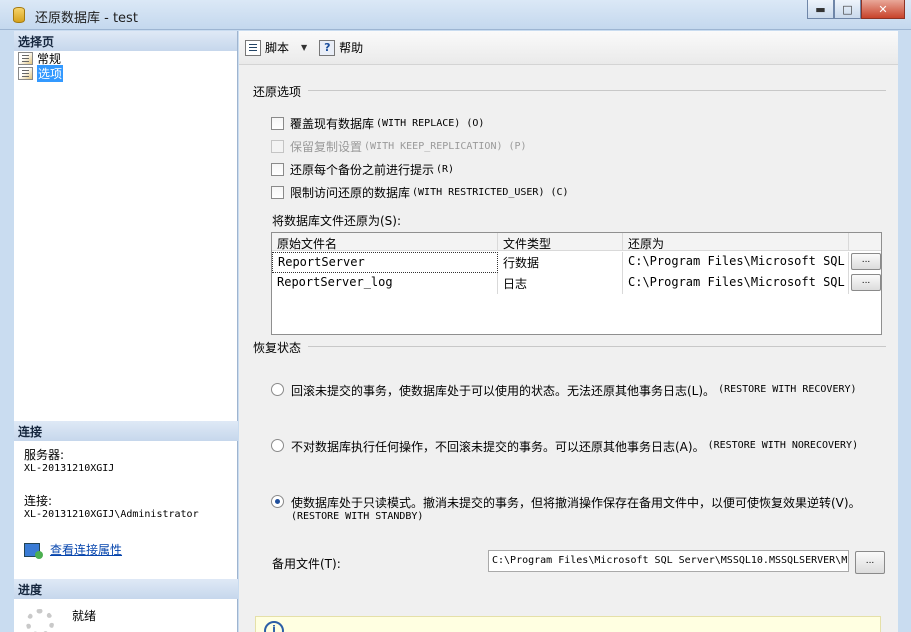 This screenshot has height=632, width=911. I want to click on prompt-before-restore-label: 还原每个备份之前进行提示, so click(362, 170).